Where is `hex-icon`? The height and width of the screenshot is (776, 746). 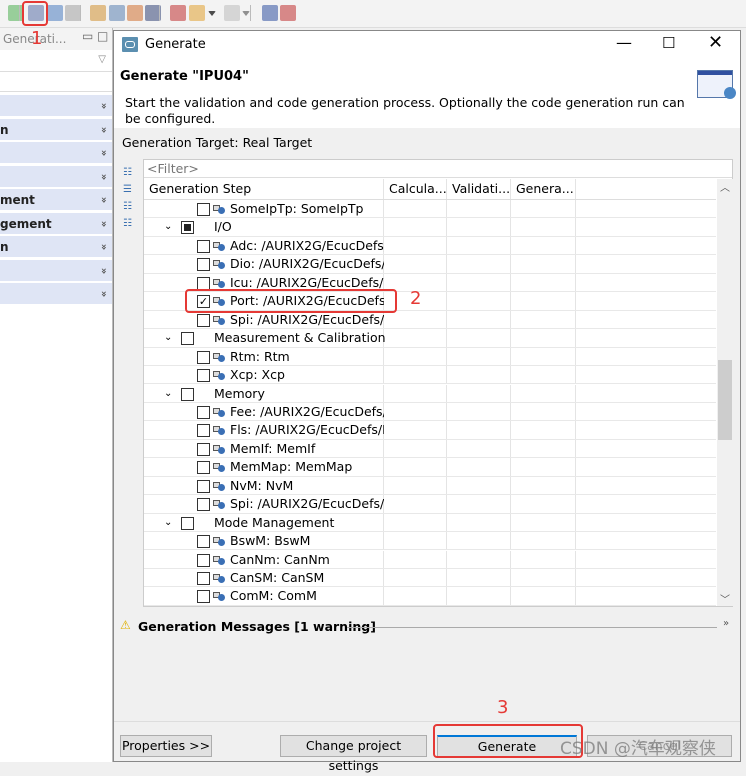 hex-icon is located at coordinates (270, 13).